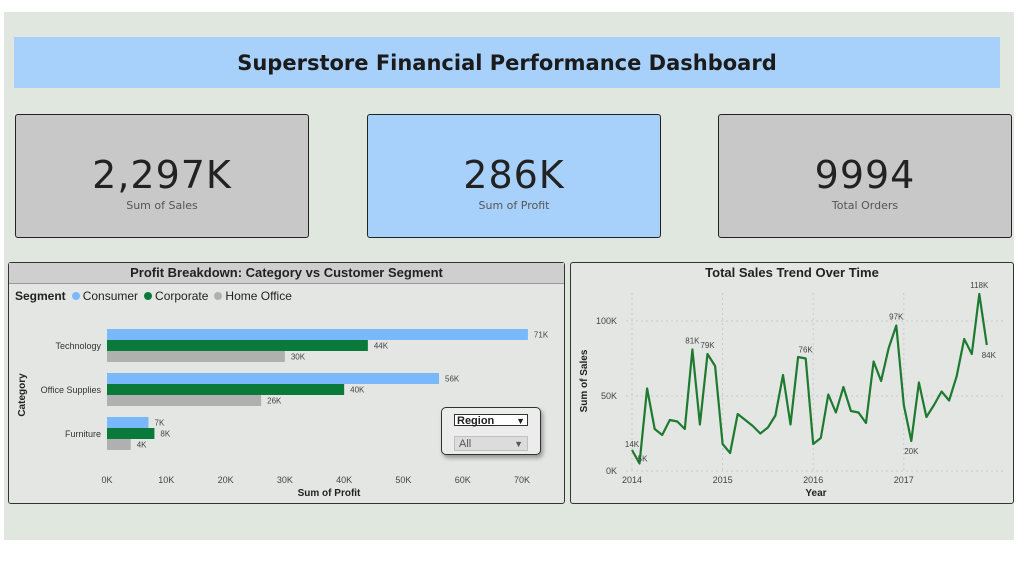 The width and height of the screenshot is (1024, 576). I want to click on line-data-label: 97K, so click(896, 317).